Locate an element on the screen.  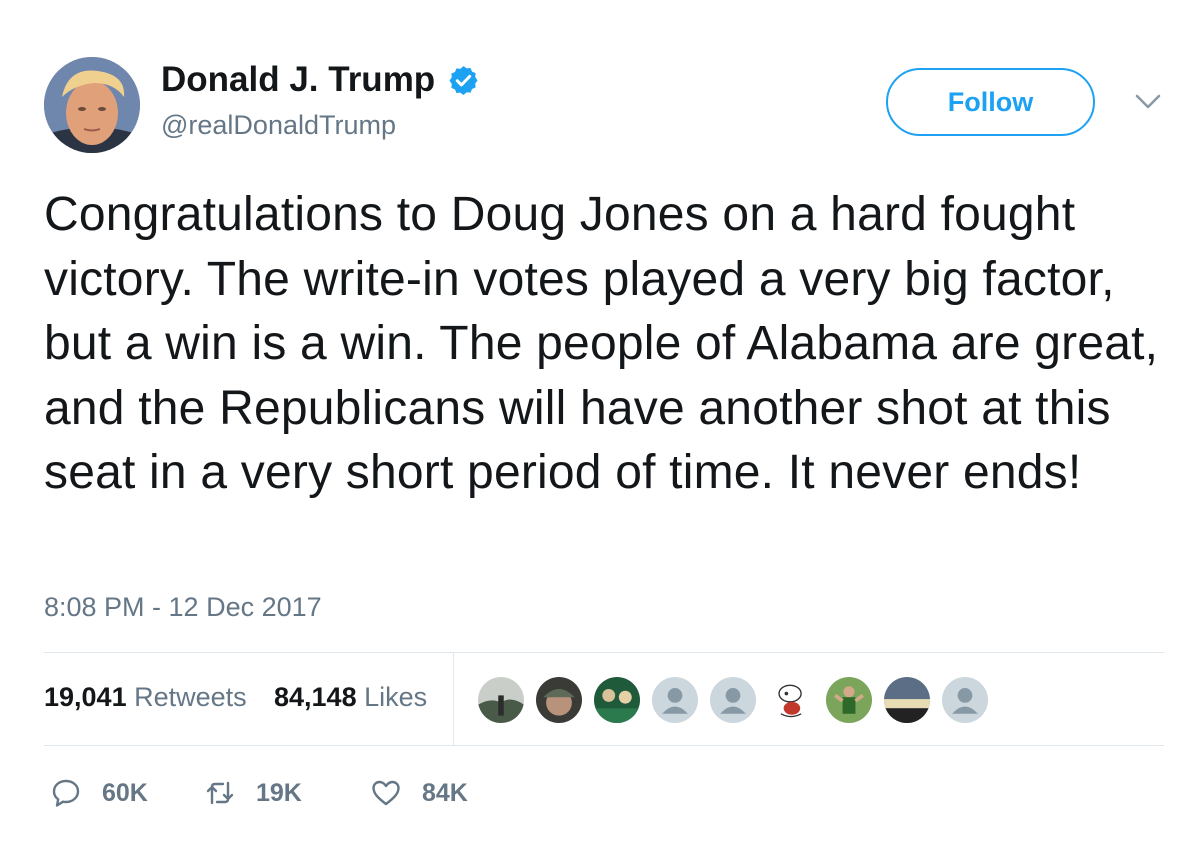
chevron-down-icon is located at coordinates (1148, 102).